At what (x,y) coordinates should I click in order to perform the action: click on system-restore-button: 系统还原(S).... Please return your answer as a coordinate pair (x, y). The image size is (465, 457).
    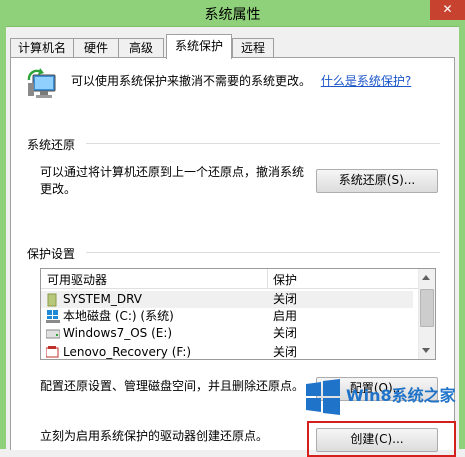
    Looking at the image, I should click on (377, 181).